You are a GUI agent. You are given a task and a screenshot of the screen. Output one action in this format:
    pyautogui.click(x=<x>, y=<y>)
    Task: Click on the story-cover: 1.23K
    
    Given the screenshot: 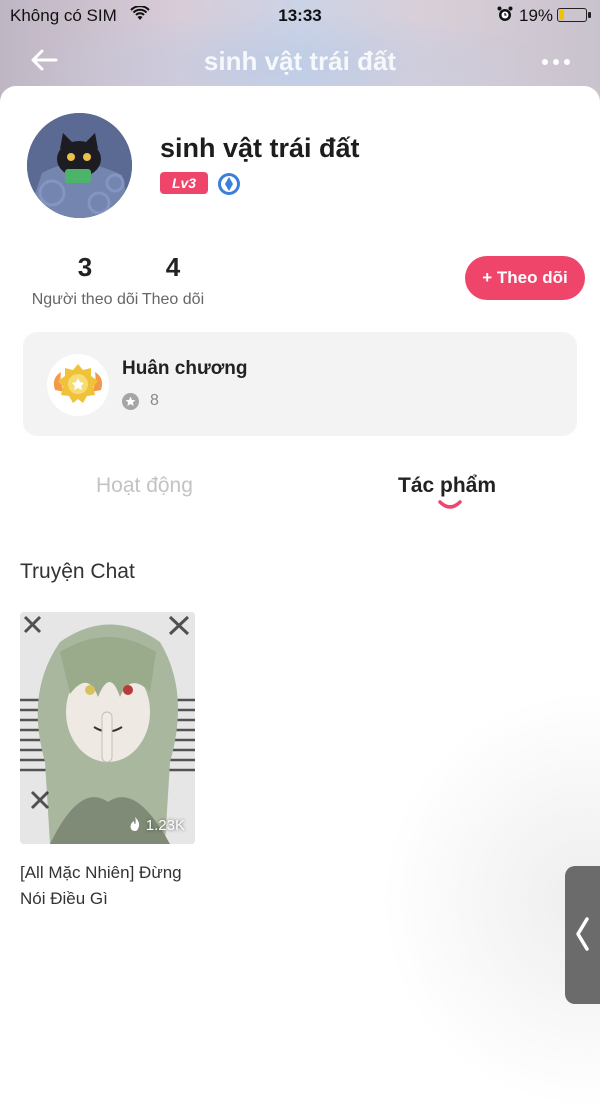 What is the action you would take?
    pyautogui.click(x=107, y=728)
    